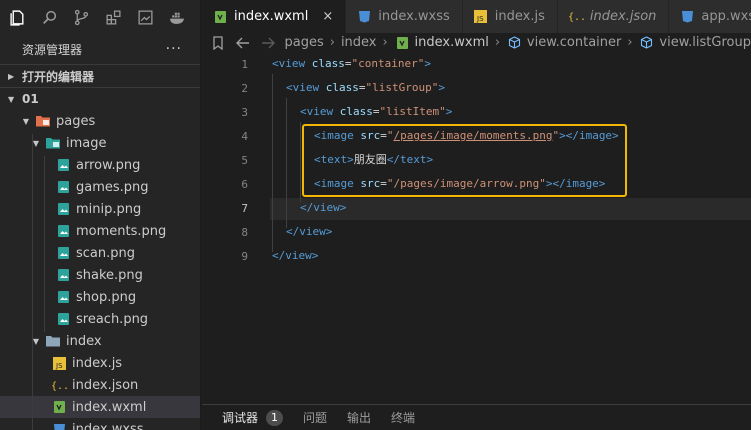  Describe the element at coordinates (100, 17) in the screenshot. I see `activity-bar` at that location.